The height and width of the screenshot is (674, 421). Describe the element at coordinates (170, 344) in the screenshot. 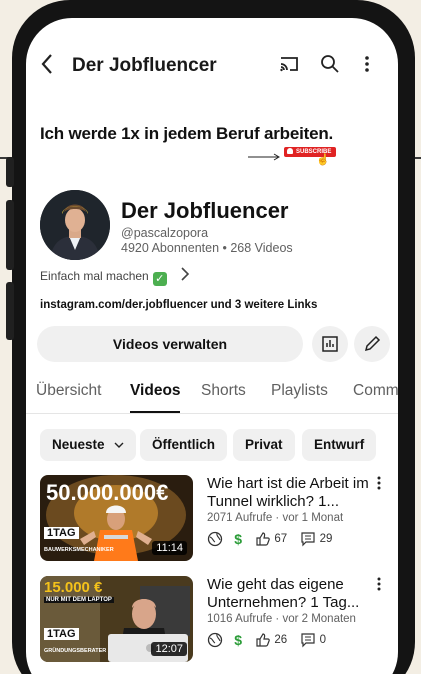

I see `manage-videos-button: Videos verwalten` at that location.